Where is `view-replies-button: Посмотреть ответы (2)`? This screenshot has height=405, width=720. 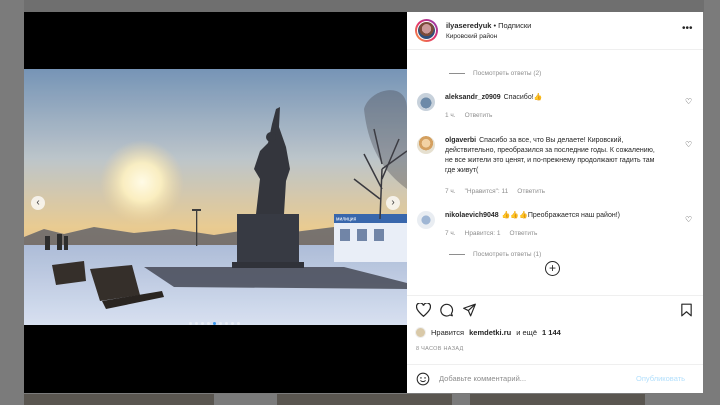
view-replies-button: Посмотреть ответы (2) is located at coordinates (495, 73).